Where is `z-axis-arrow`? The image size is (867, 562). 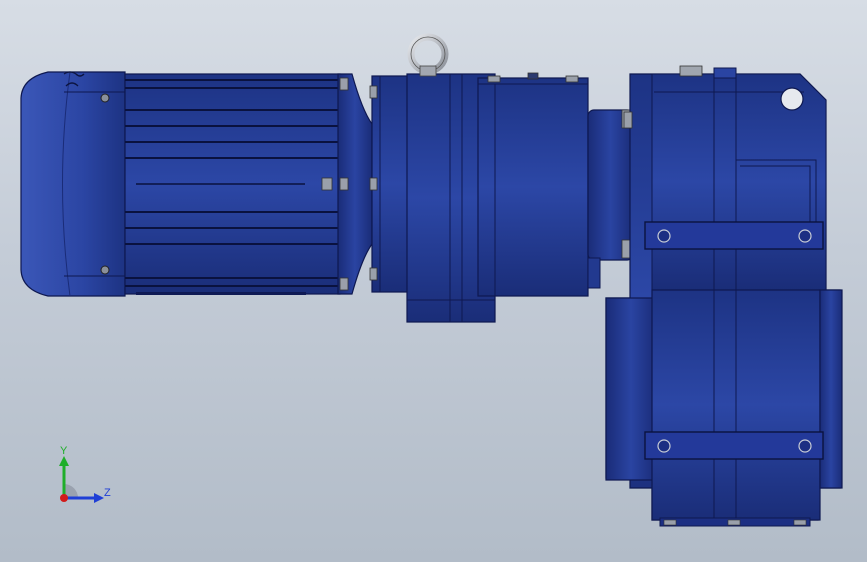
z-axis-arrow is located at coordinates (99, 498).